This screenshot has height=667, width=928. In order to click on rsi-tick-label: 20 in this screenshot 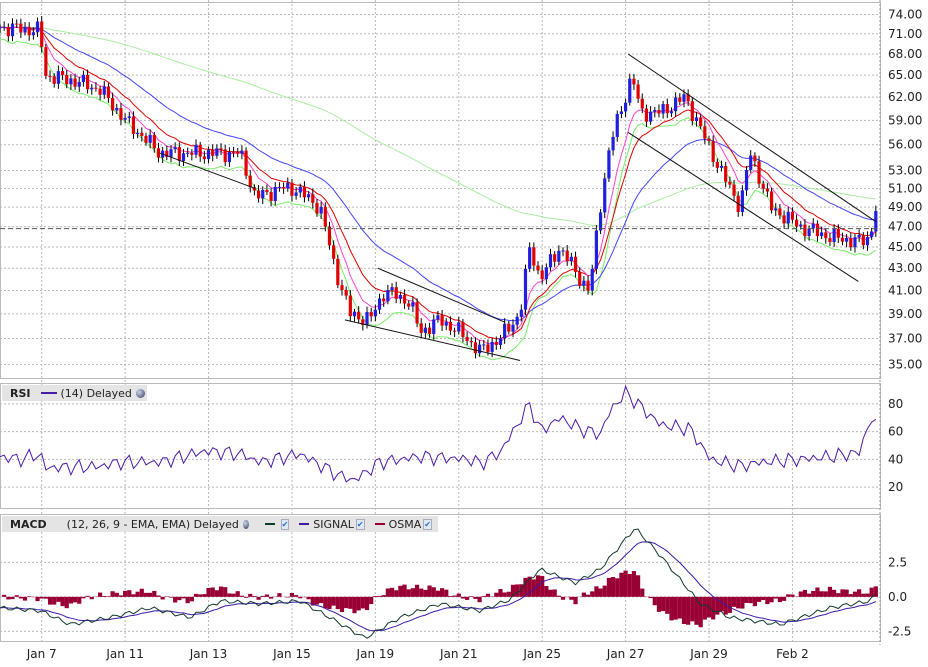, I will do `click(895, 487)`.